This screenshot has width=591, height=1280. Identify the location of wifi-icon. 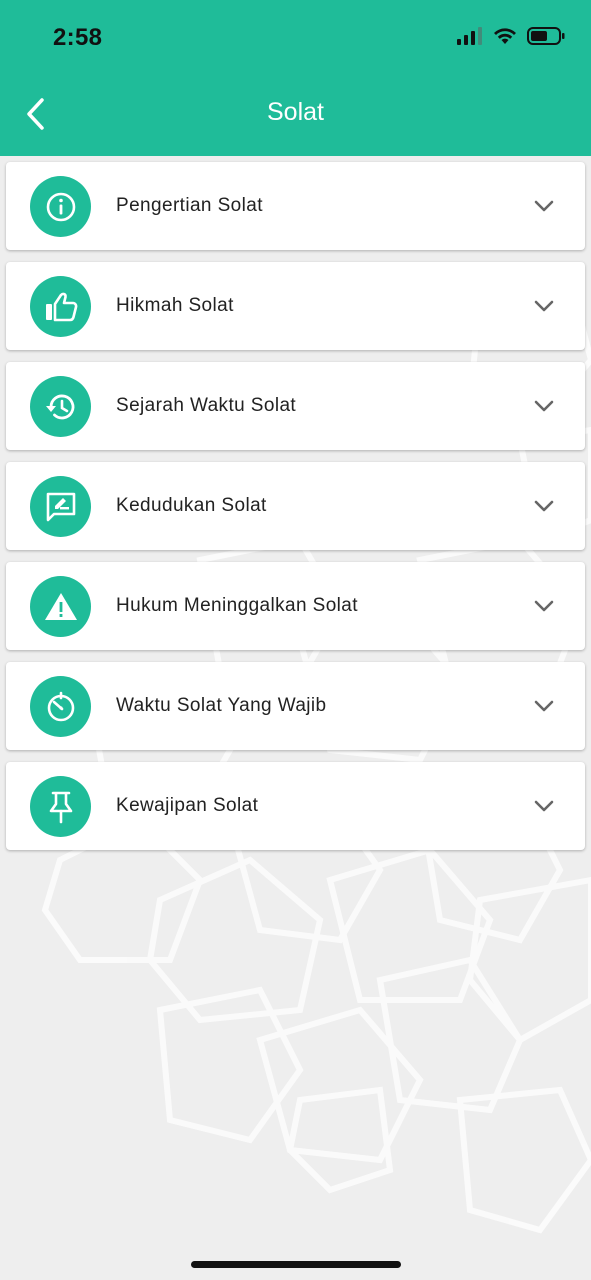
(505, 38).